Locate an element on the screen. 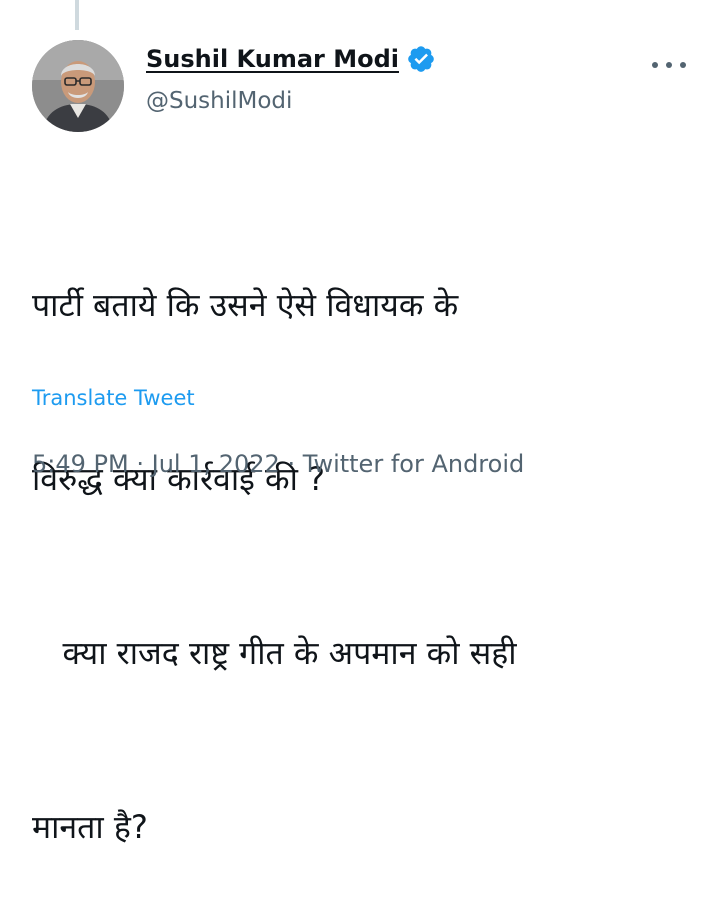 The image size is (720, 914). author-row: Sushil Kumar Modi is located at coordinates (291, 59).